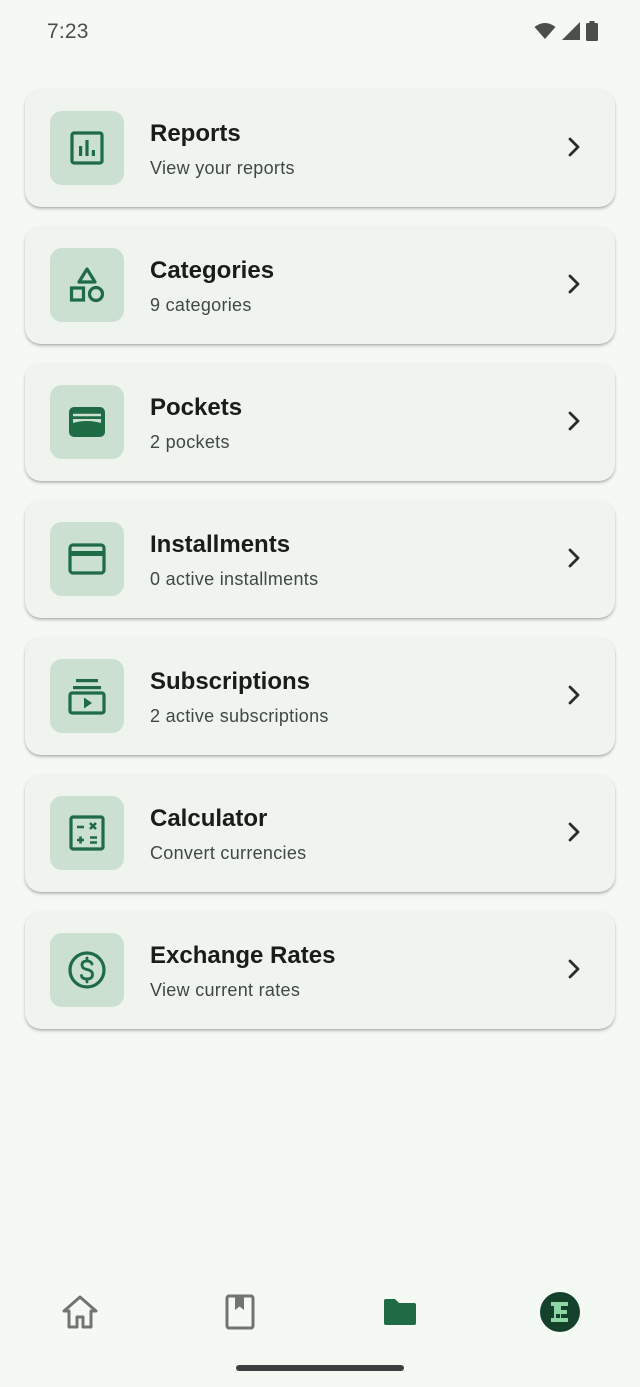  I want to click on menu-item-title: Pockets, so click(196, 407).